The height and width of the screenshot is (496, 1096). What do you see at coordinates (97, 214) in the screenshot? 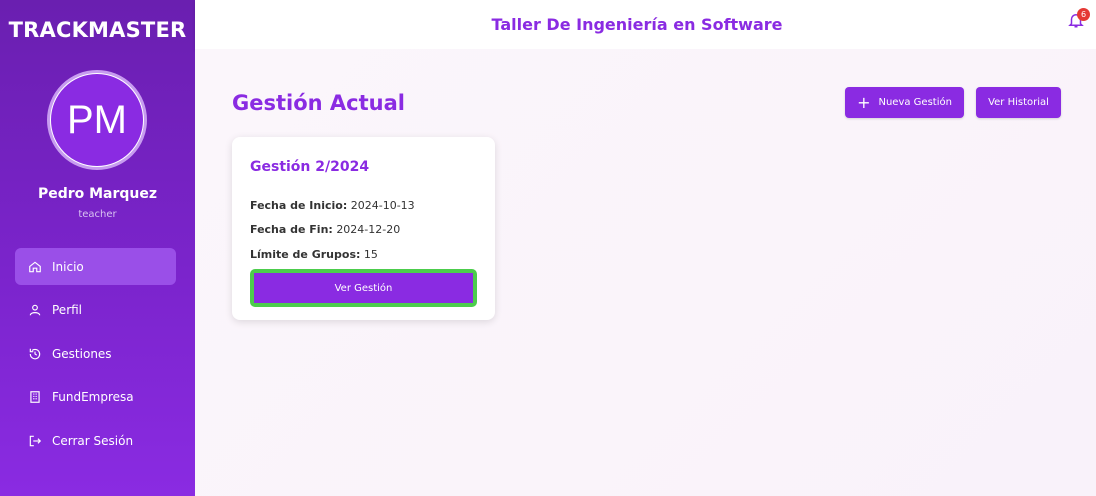
I see `user-role: teacher` at bounding box center [97, 214].